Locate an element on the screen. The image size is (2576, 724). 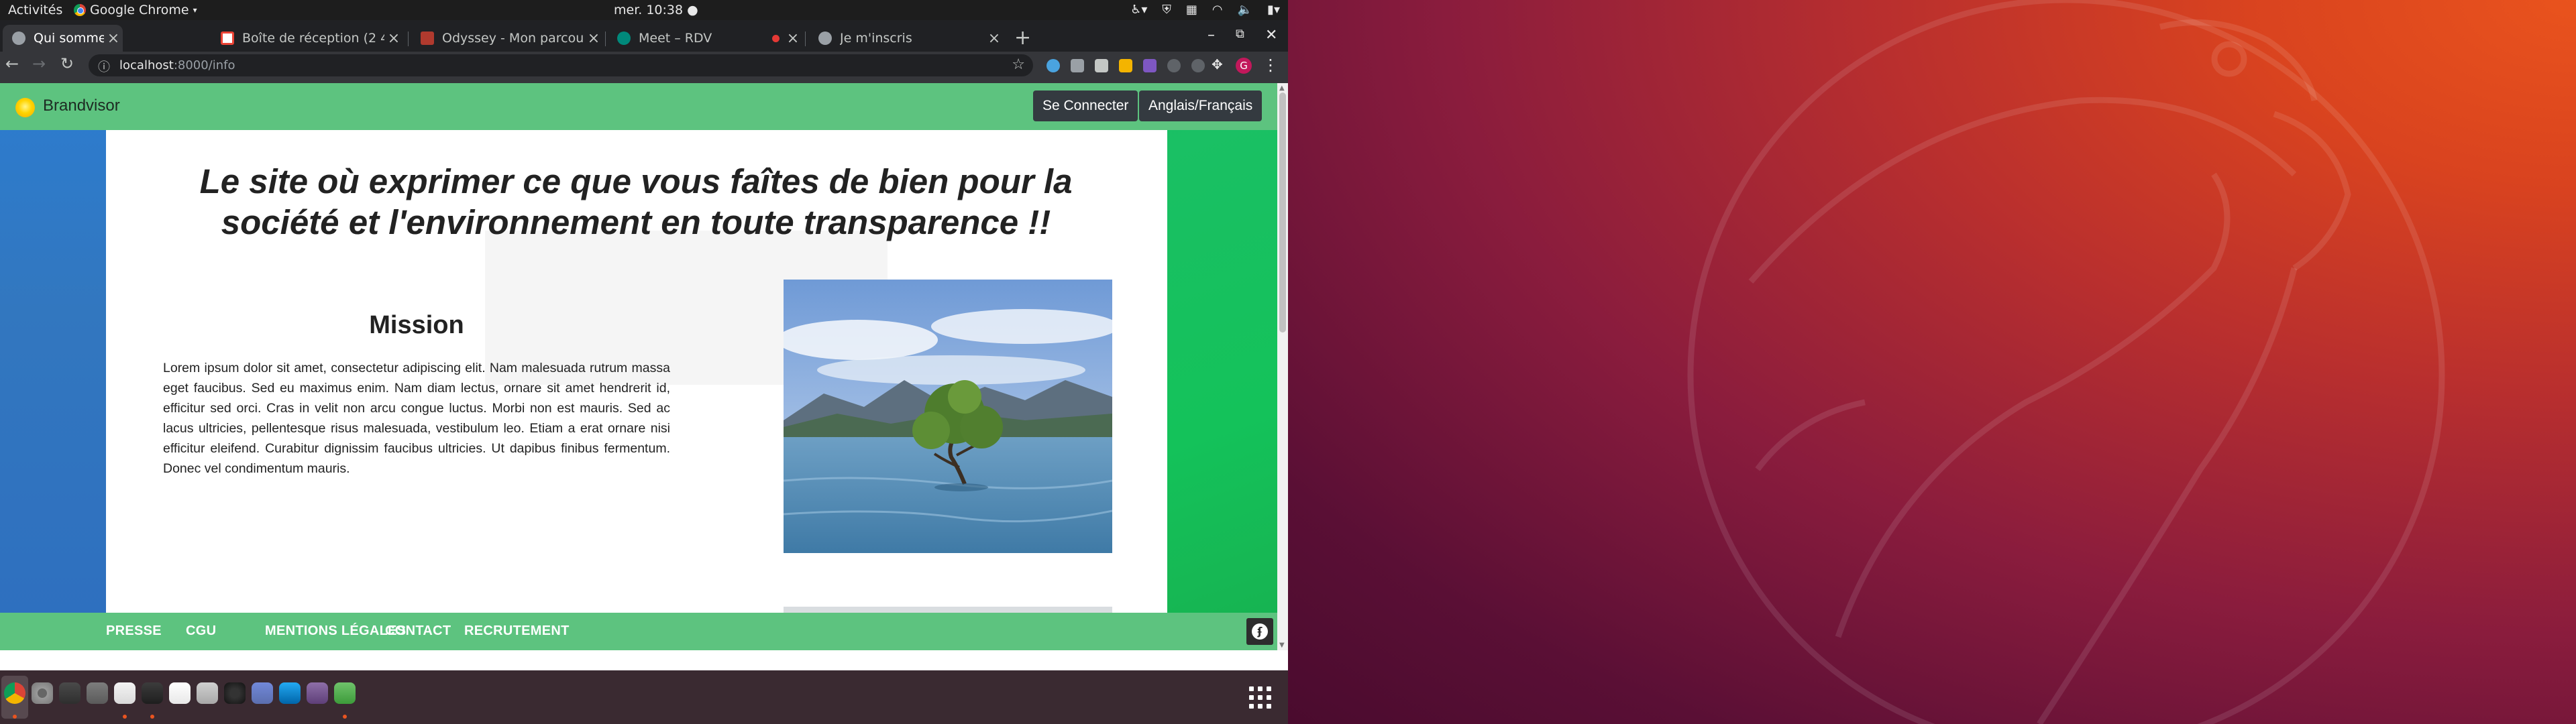
forward-icon: → is located at coordinates (39, 63).